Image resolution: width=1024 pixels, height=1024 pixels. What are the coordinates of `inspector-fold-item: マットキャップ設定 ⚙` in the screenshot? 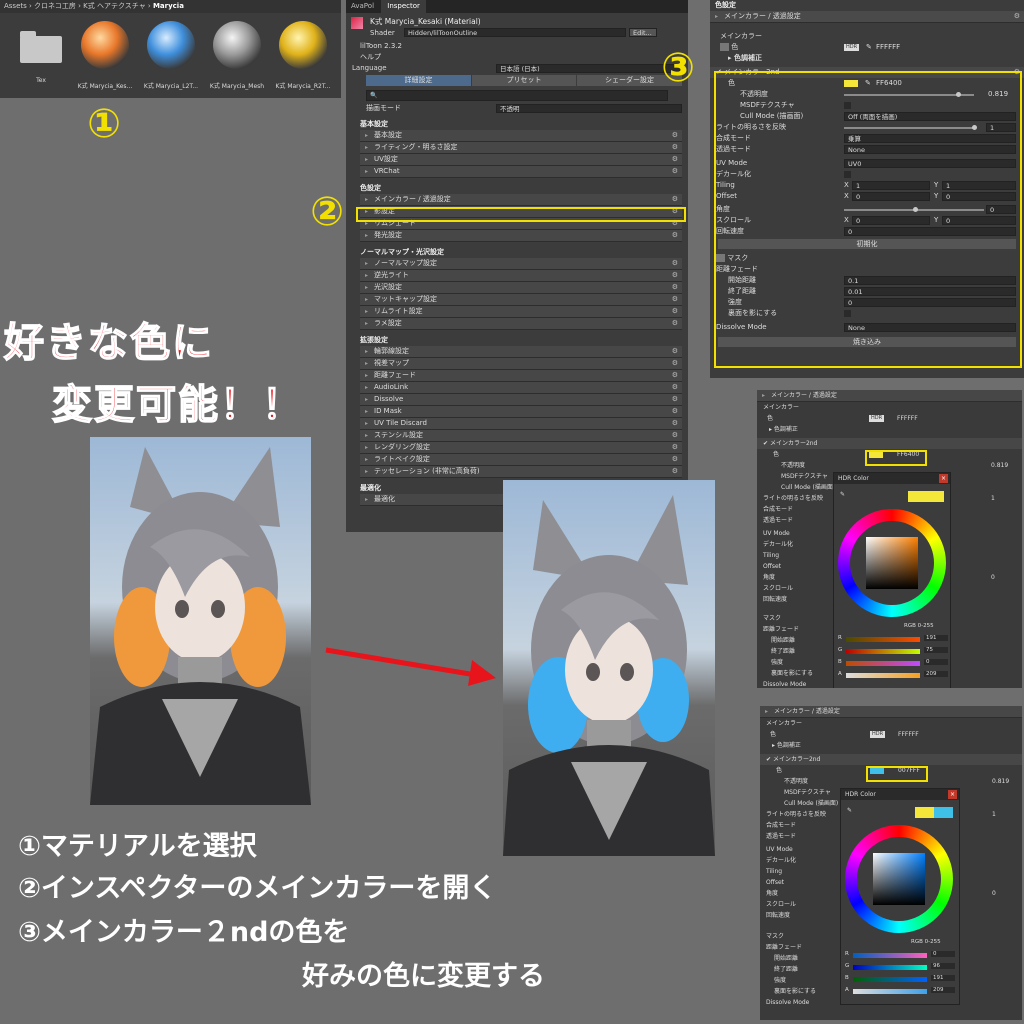 It's located at (521, 300).